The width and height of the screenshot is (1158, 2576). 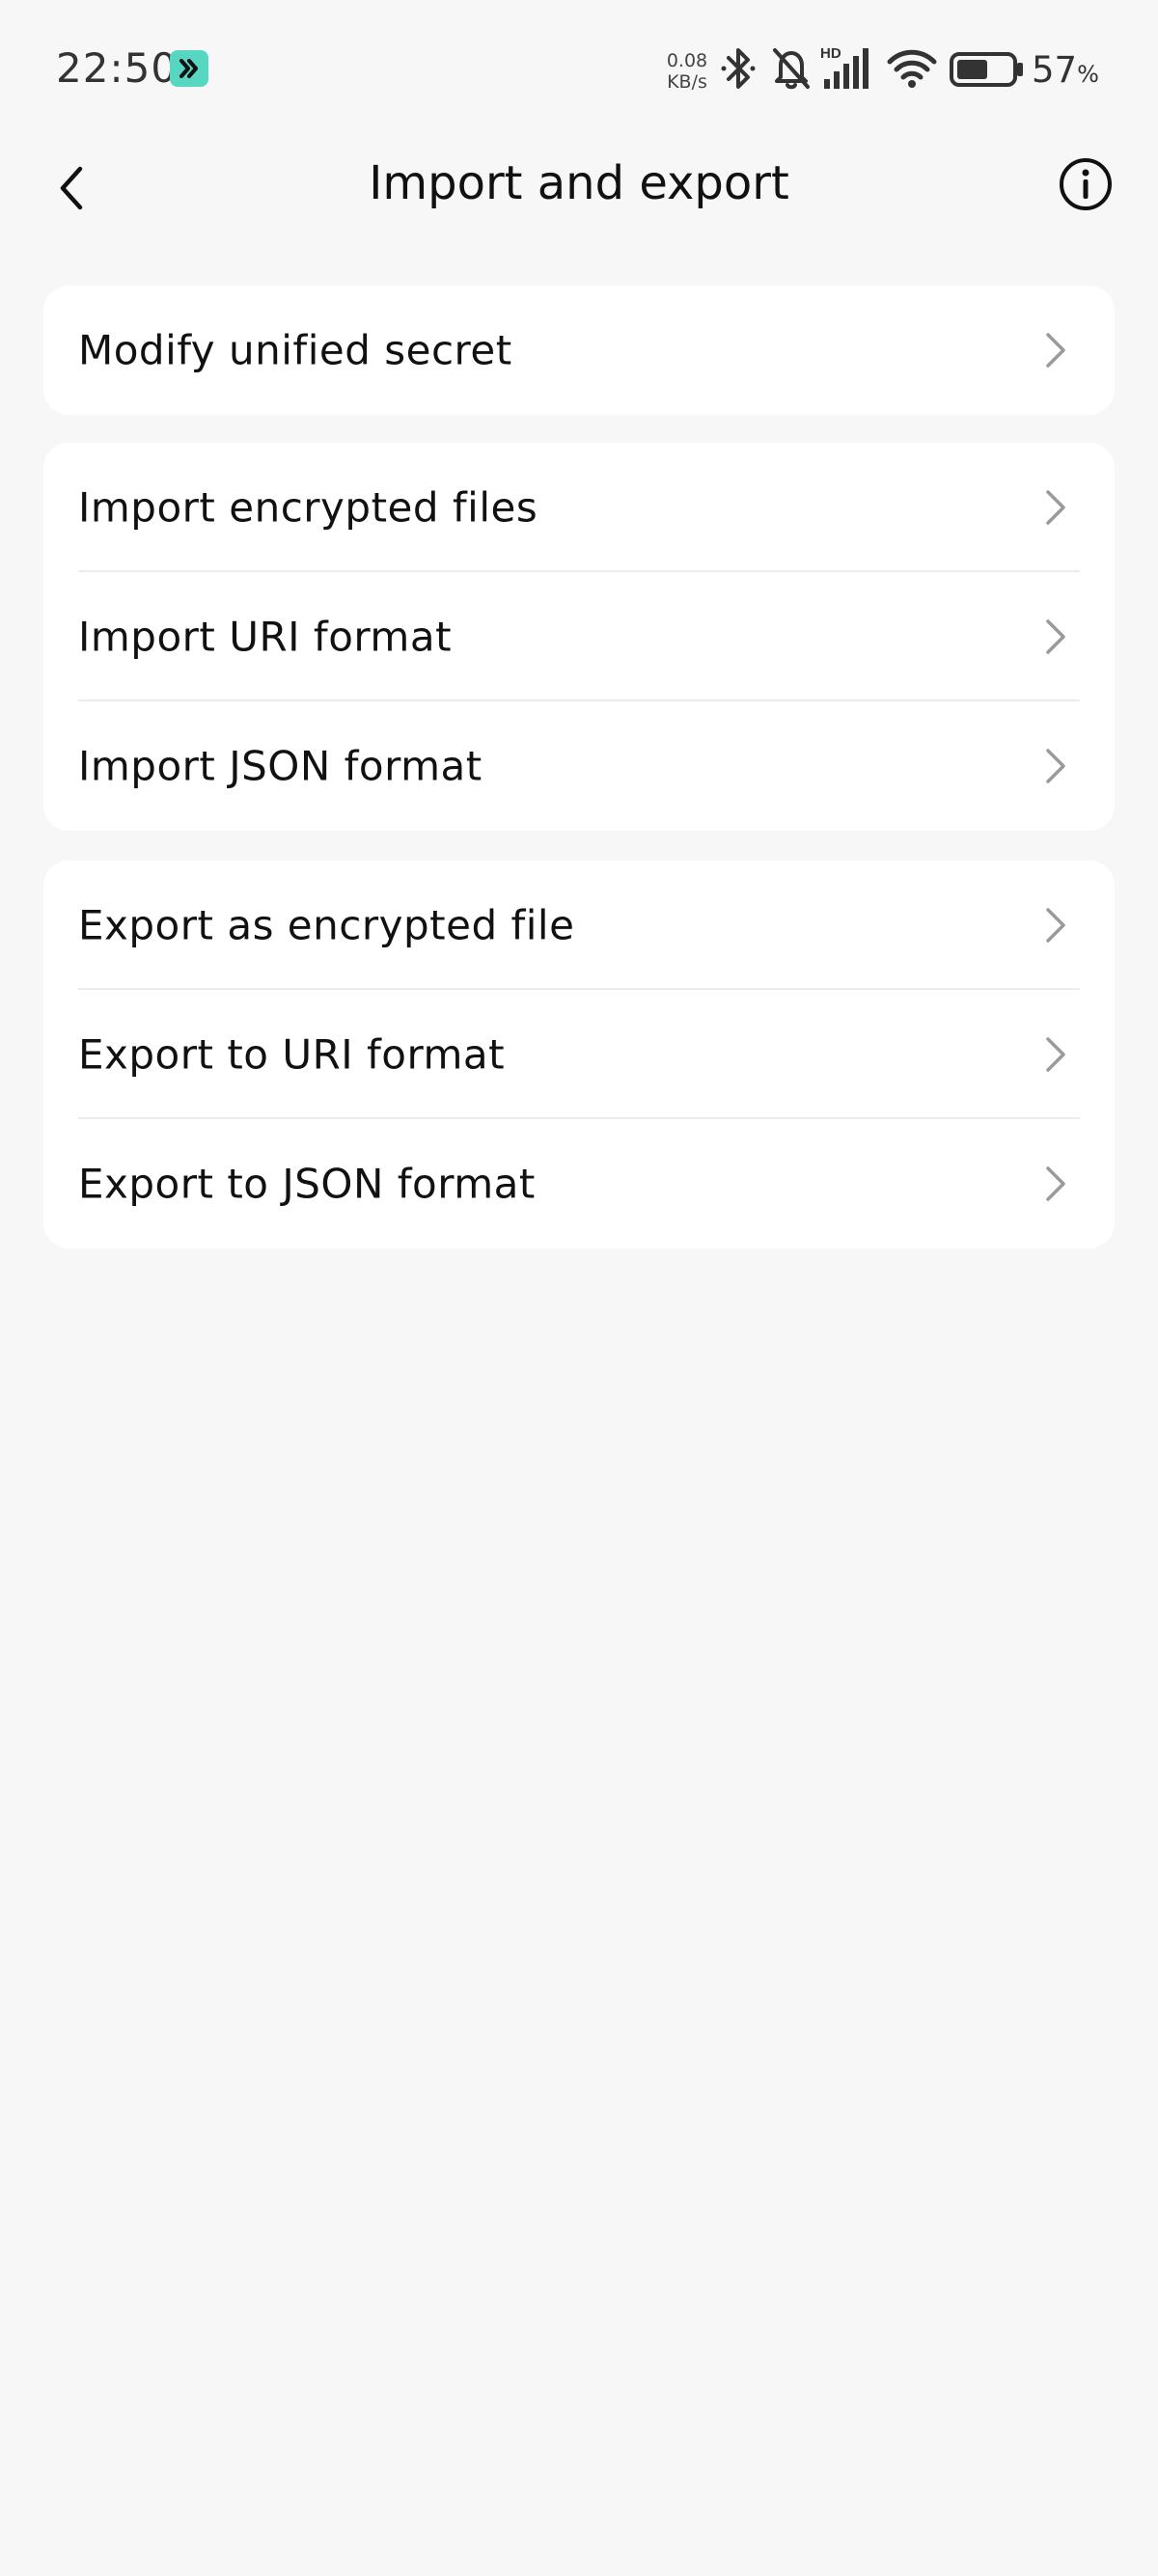 What do you see at coordinates (912, 70) in the screenshot?
I see `wifi-icon` at bounding box center [912, 70].